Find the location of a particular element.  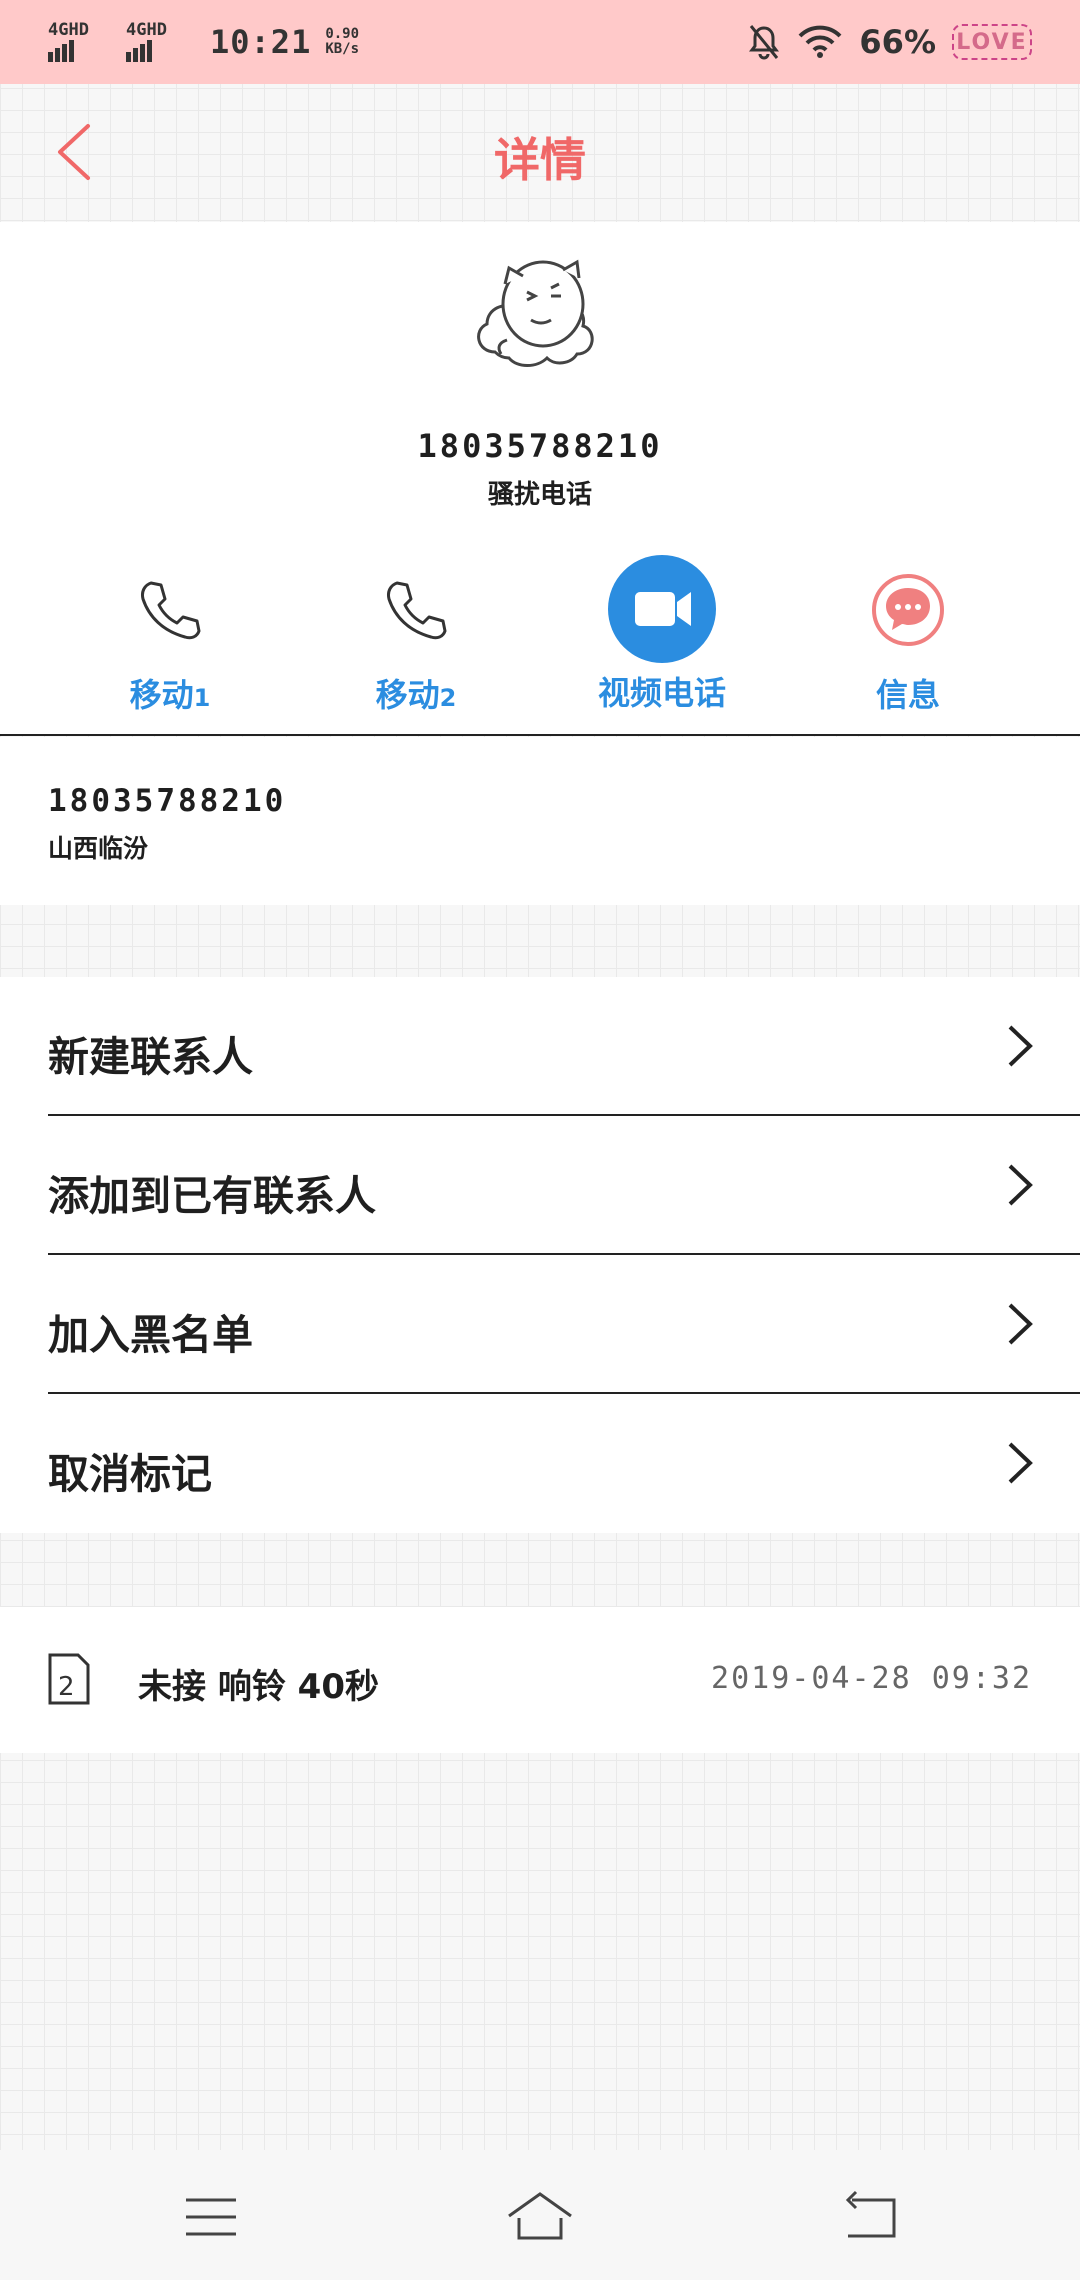

sim-card-icon: 2 is located at coordinates (69, 1679).